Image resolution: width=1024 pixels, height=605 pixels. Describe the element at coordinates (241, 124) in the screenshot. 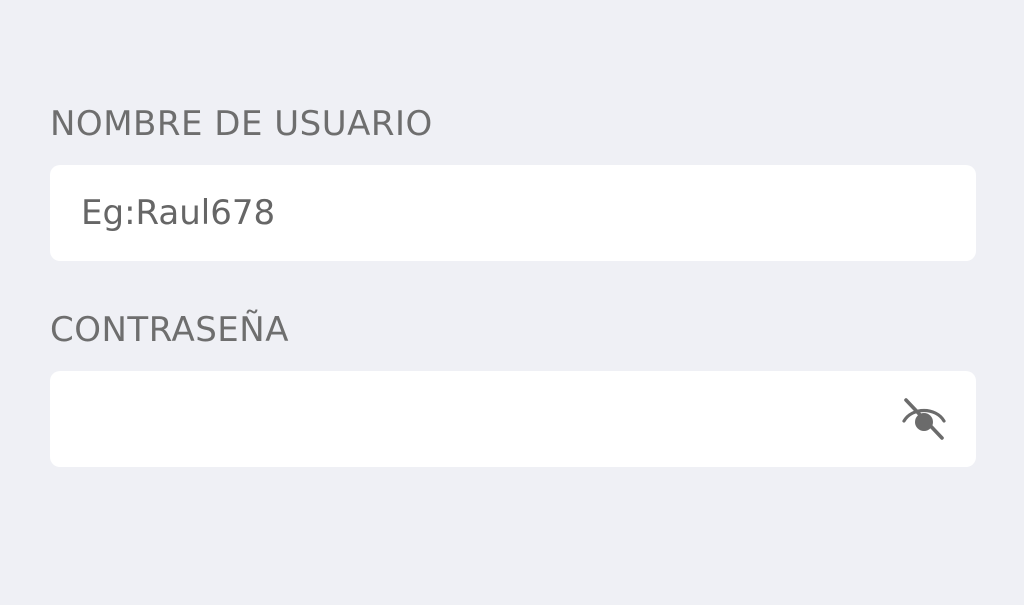

I see `username-label: NOMBRE DE USUARIO` at that location.